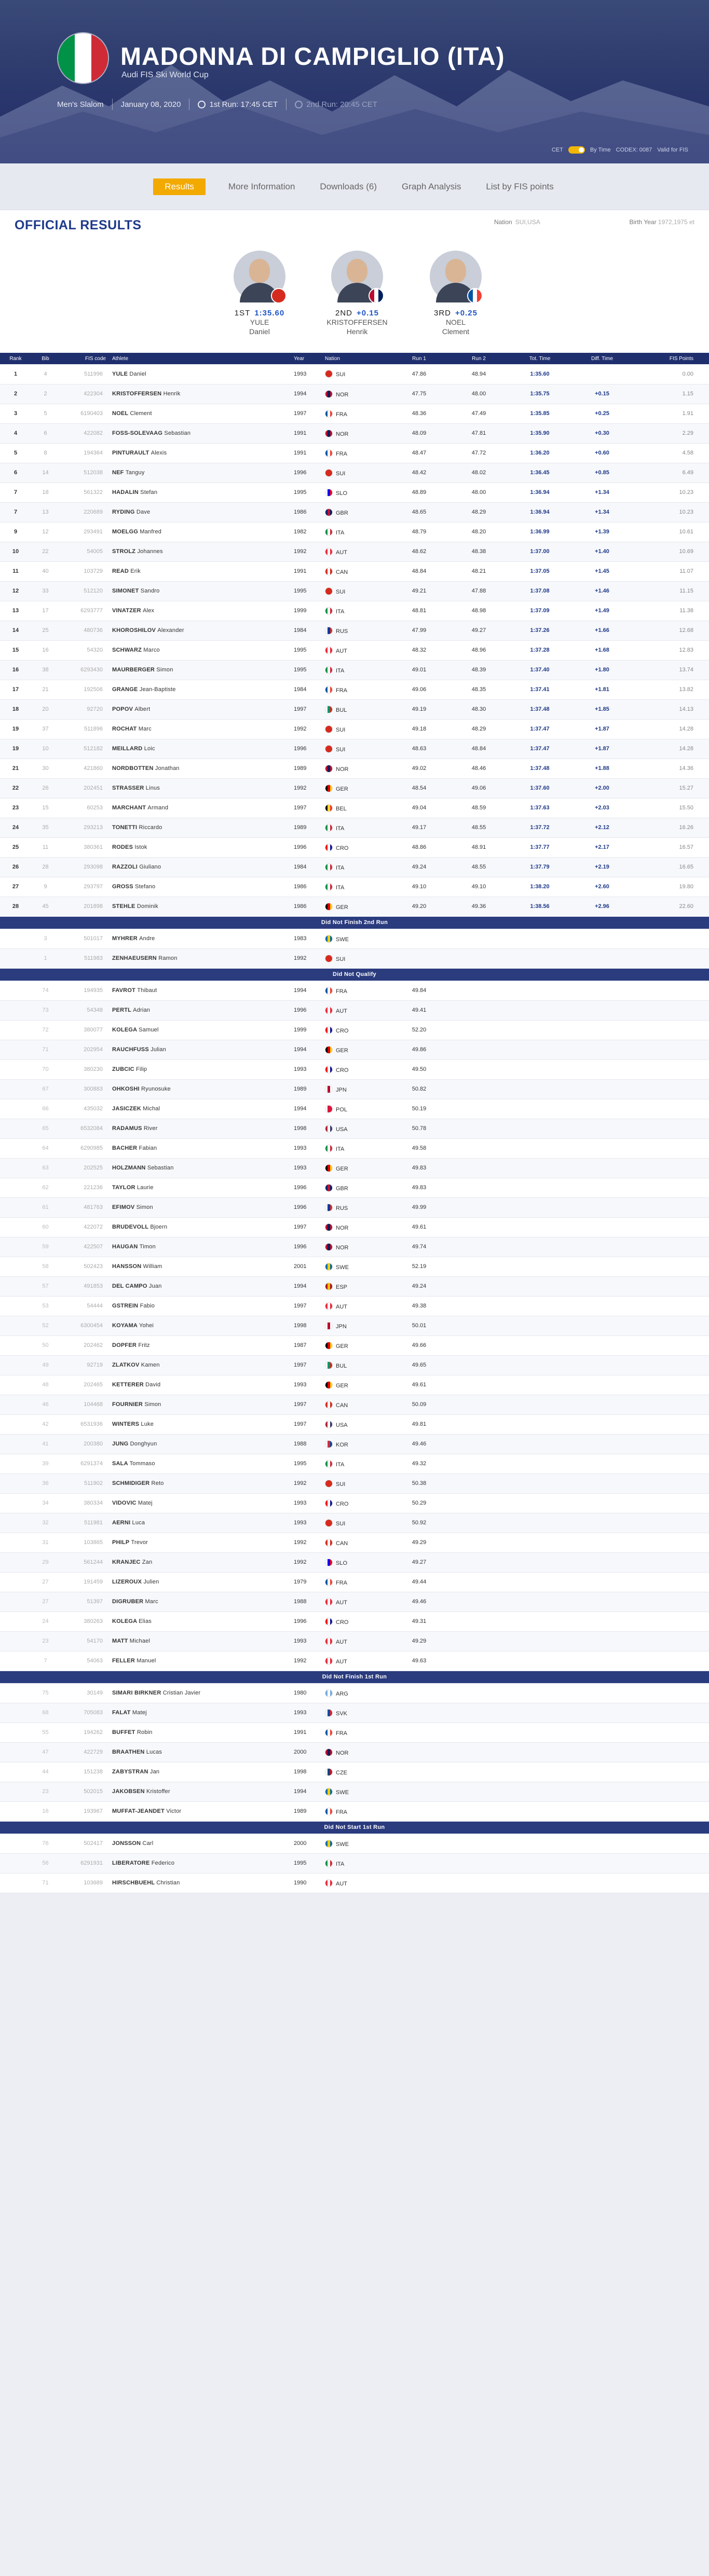  What do you see at coordinates (354, 1562) in the screenshot?
I see `table-row: 29 561244 KRANJEC Zan 1992 SLO 49.27` at bounding box center [354, 1562].